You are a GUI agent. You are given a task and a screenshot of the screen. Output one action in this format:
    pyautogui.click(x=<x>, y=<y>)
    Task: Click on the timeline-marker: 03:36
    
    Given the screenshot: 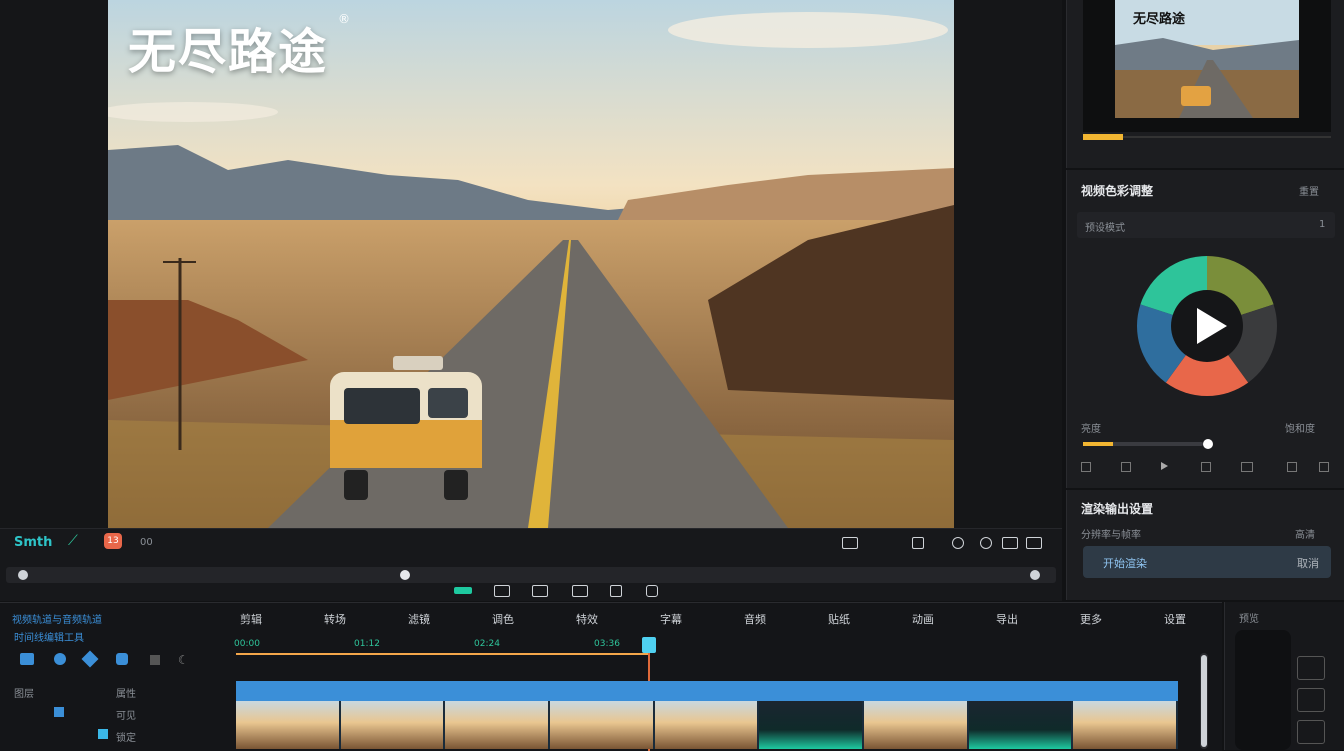 What is the action you would take?
    pyautogui.click(x=607, y=644)
    